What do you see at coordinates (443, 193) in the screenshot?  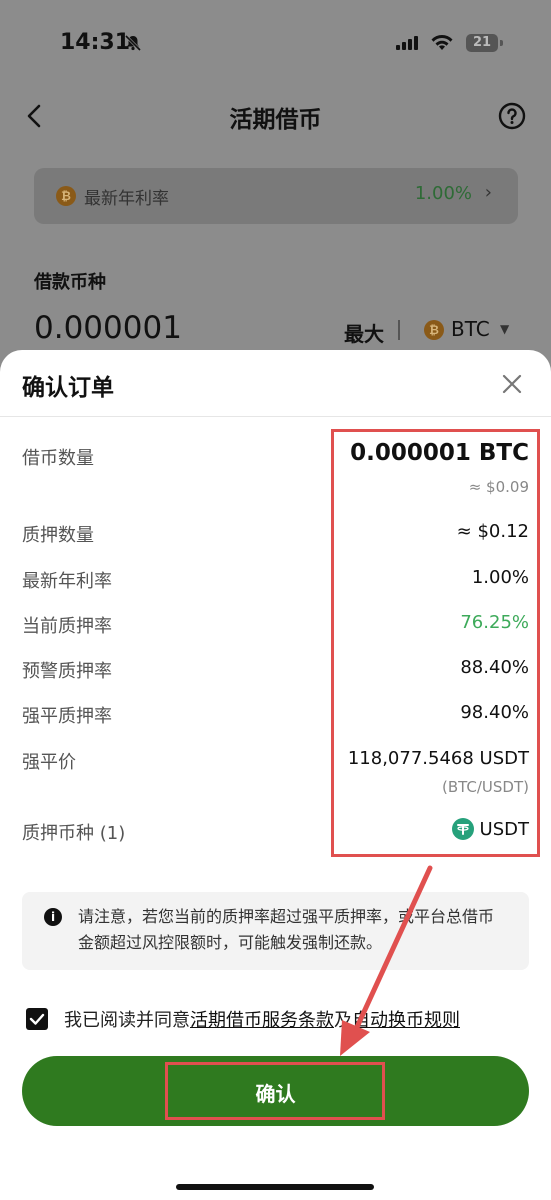 I see `rate-value: 1.00%` at bounding box center [443, 193].